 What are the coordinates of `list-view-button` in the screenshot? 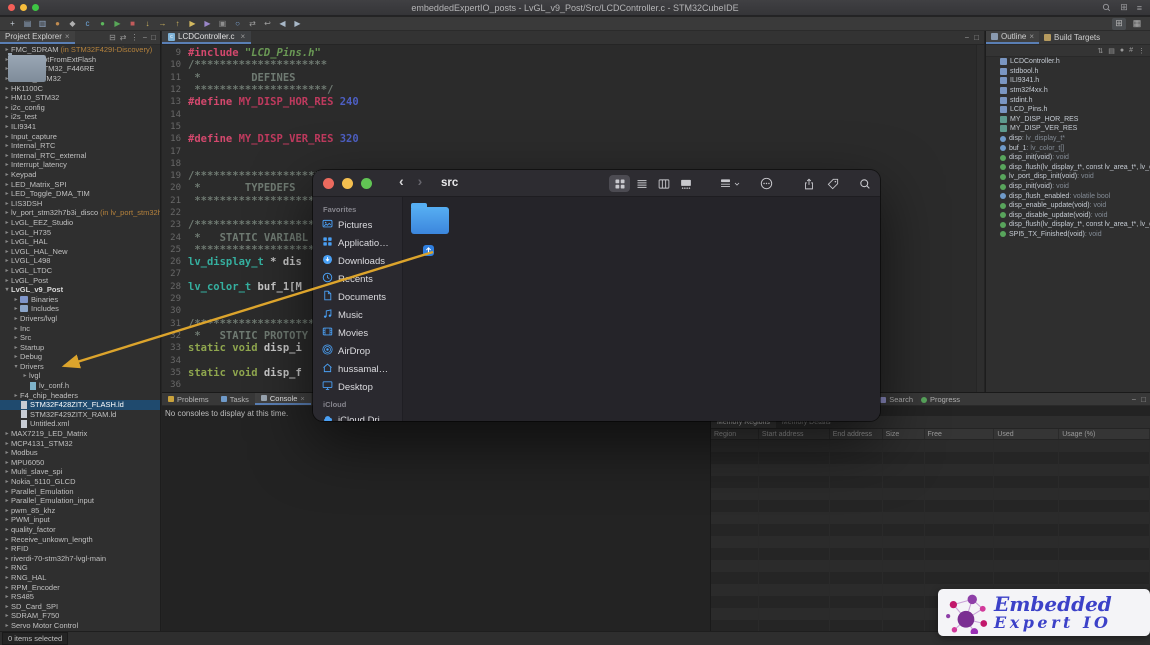 It's located at (641, 183).